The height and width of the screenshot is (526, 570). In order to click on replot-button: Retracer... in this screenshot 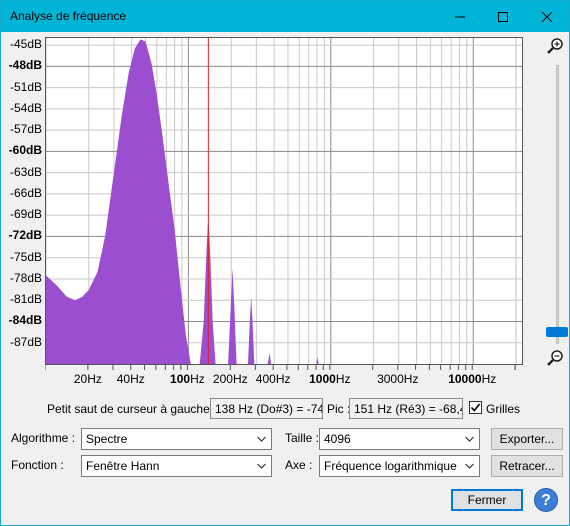, I will do `click(527, 466)`.